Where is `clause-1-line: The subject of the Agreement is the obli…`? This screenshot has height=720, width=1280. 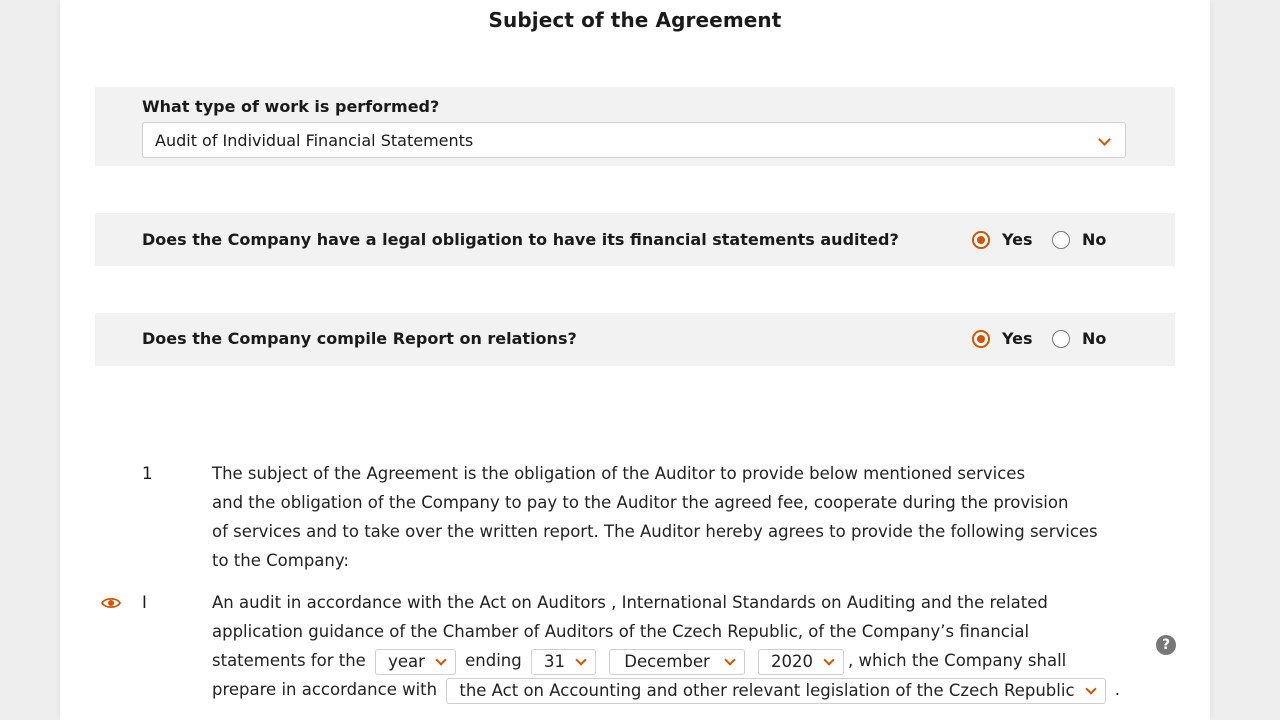
clause-1-line: The subject of the Agreement is the obli… is located at coordinates (619, 473).